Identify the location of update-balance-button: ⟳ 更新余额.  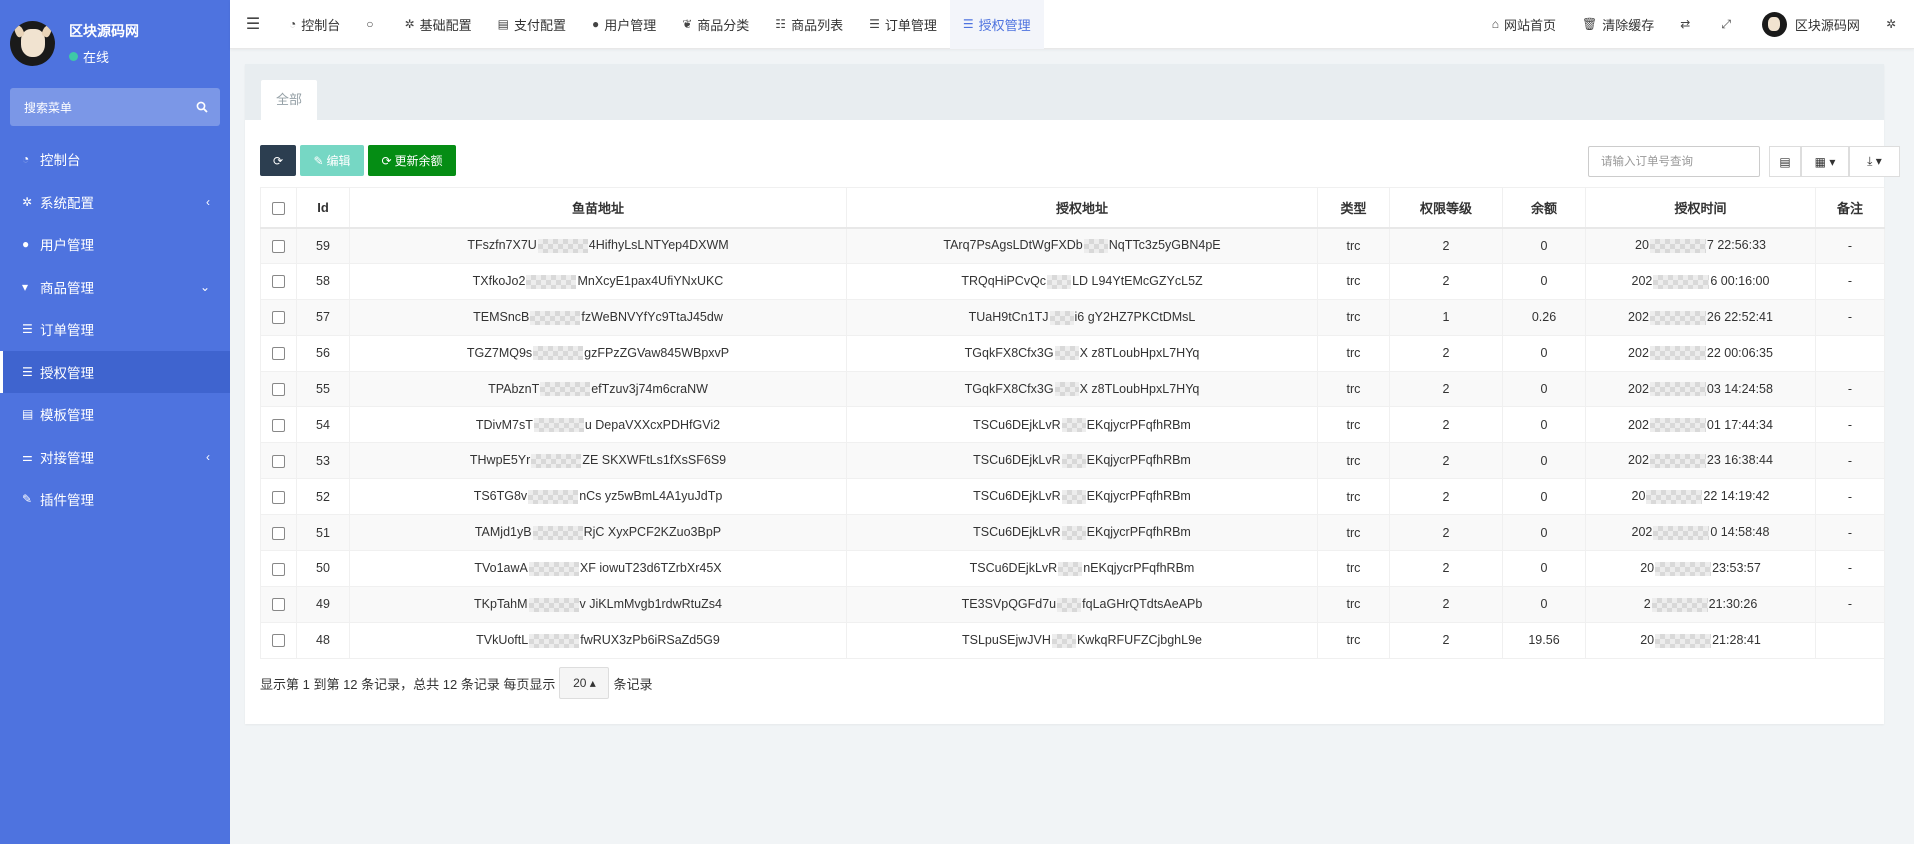
(412, 160).